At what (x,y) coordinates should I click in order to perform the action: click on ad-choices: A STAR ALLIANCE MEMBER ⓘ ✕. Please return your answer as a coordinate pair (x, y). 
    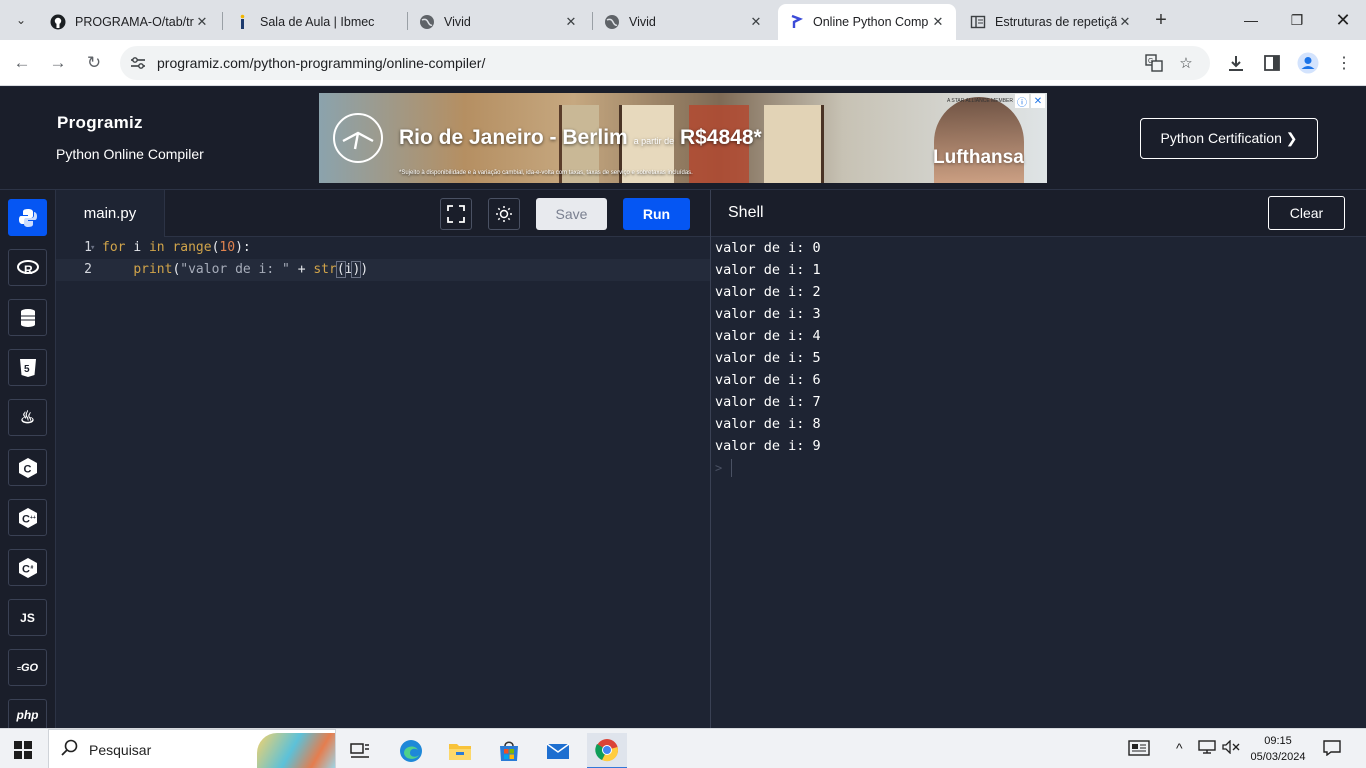
    Looking at the image, I should click on (995, 101).